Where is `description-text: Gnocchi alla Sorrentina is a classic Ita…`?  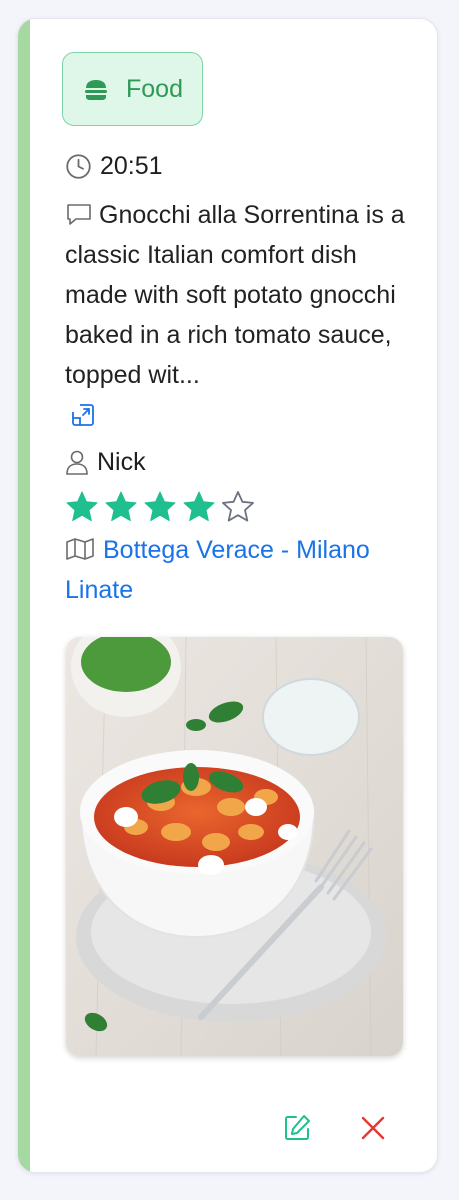 description-text: Gnocchi alla Sorrentina is a classic Ita… is located at coordinates (235, 295).